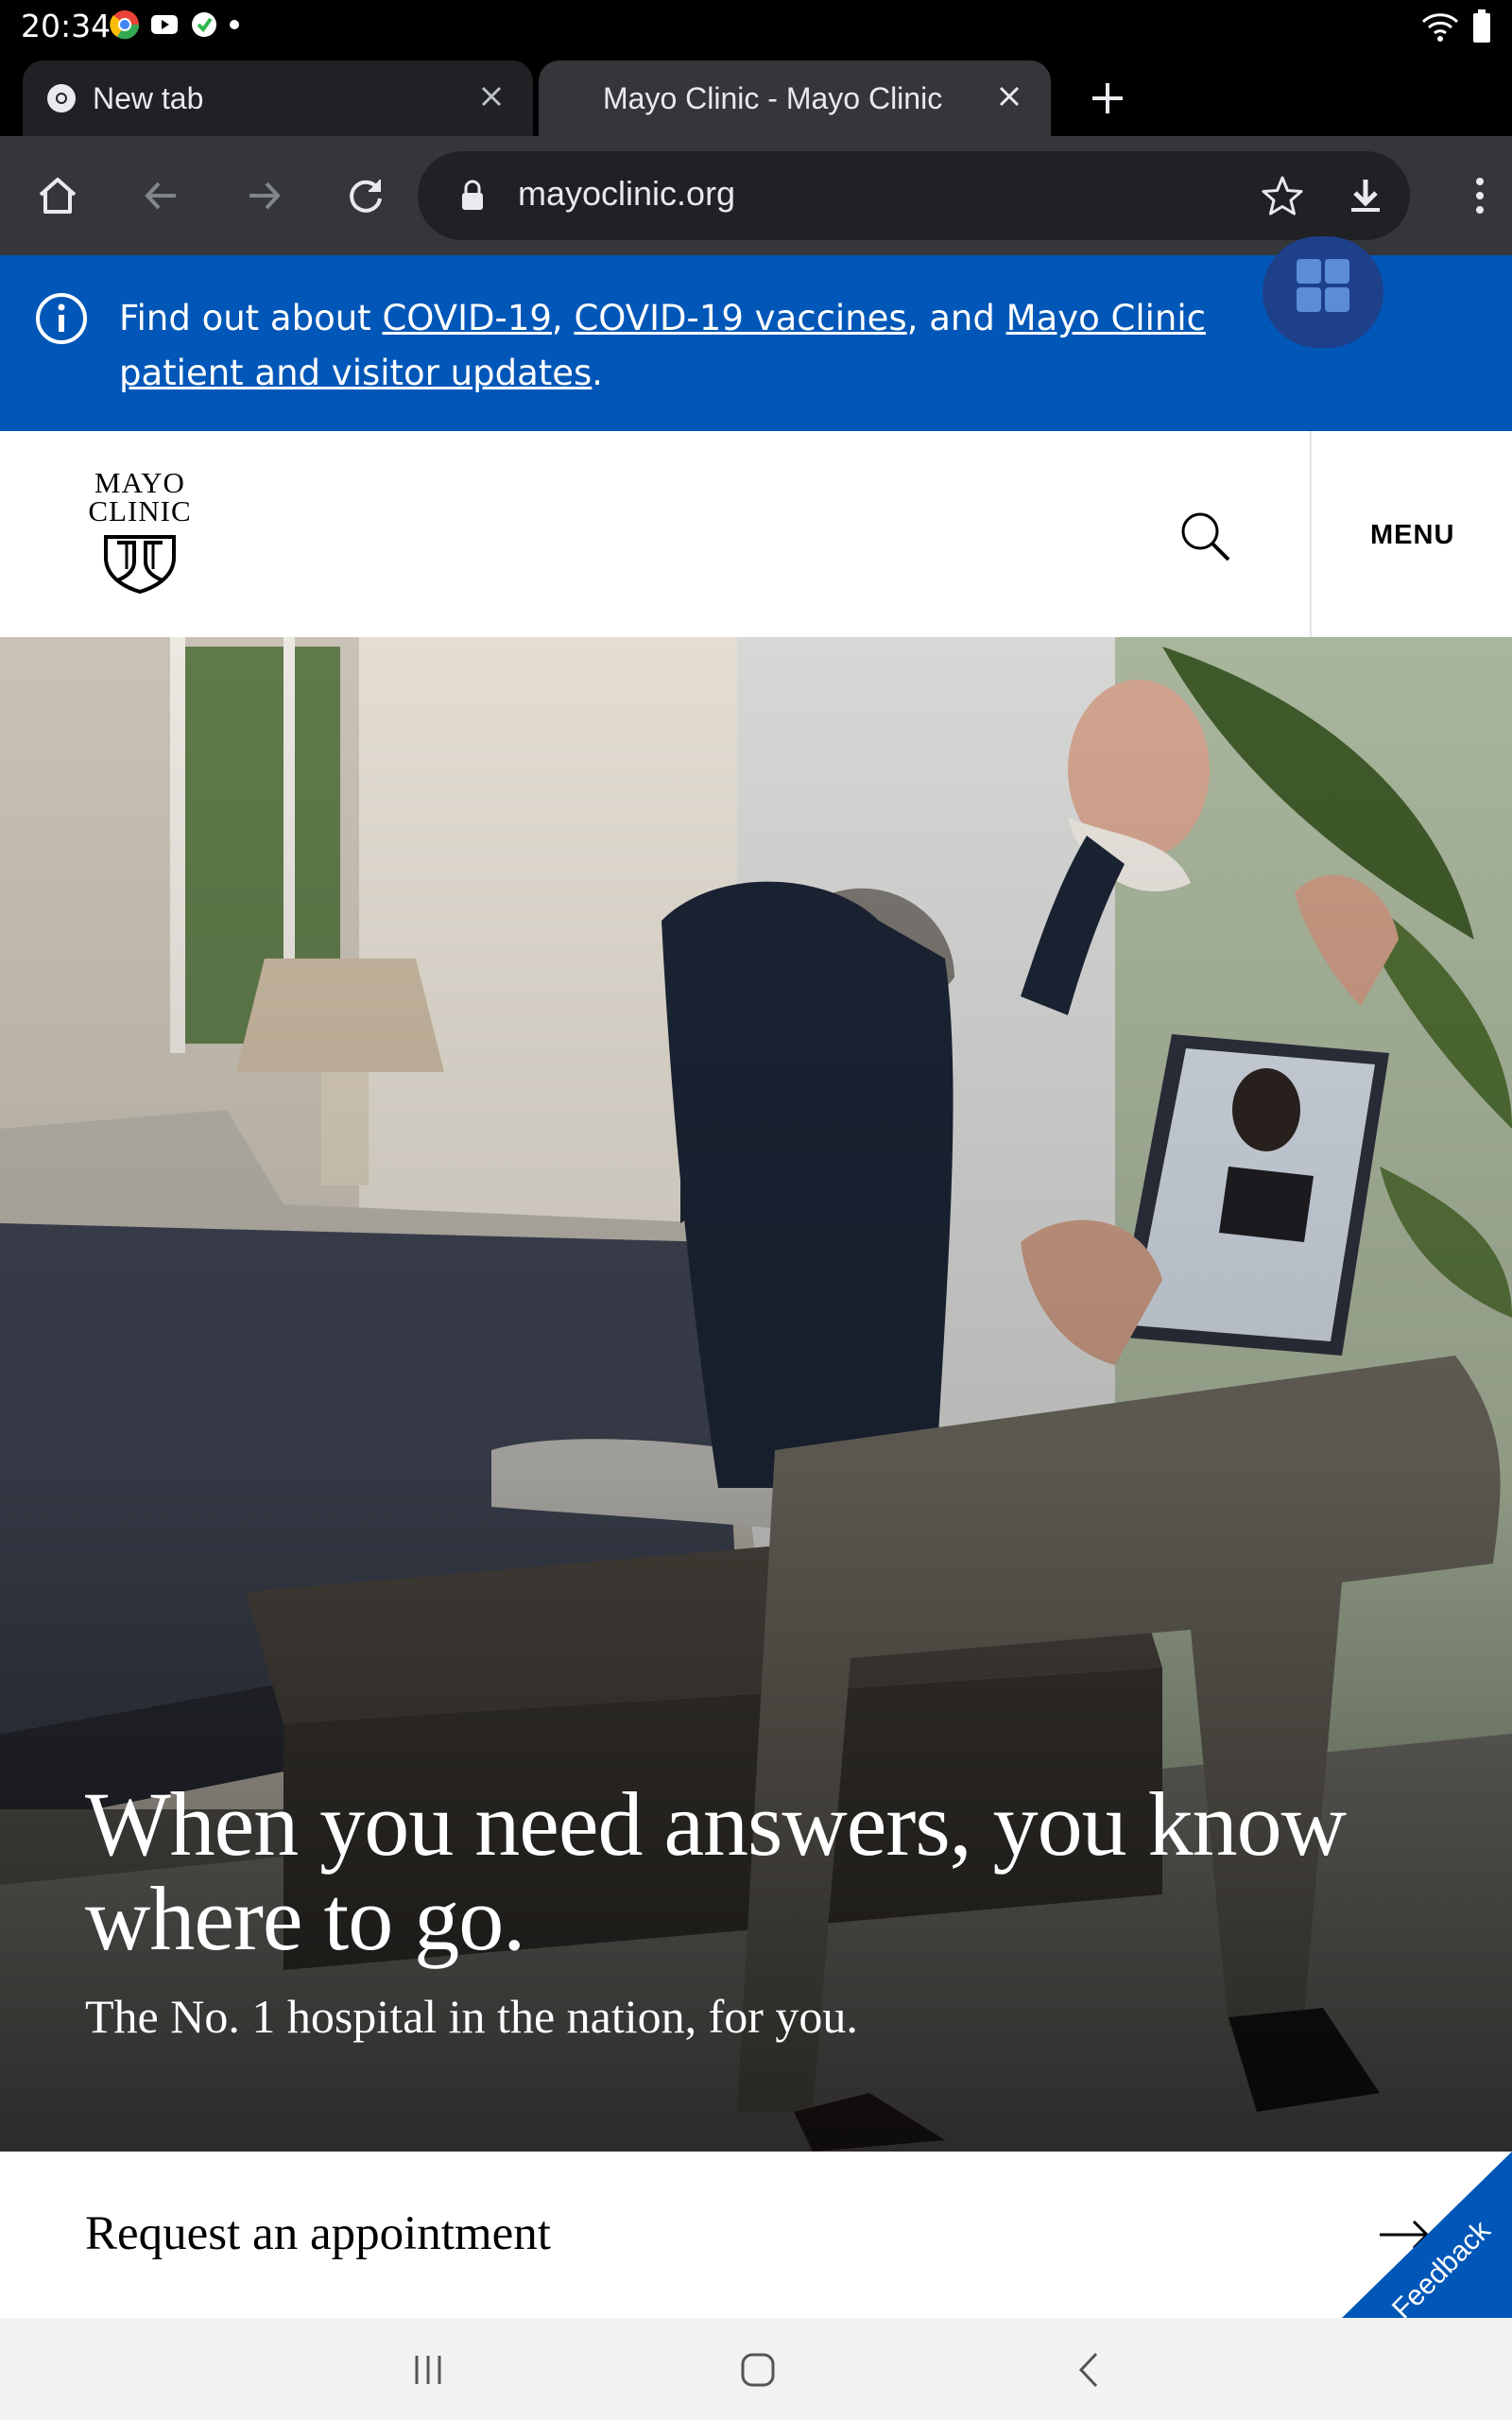 The width and height of the screenshot is (1512, 2420). What do you see at coordinates (139, 533) in the screenshot?
I see `mayo-clinic-logo: MAYO CLINIC` at bounding box center [139, 533].